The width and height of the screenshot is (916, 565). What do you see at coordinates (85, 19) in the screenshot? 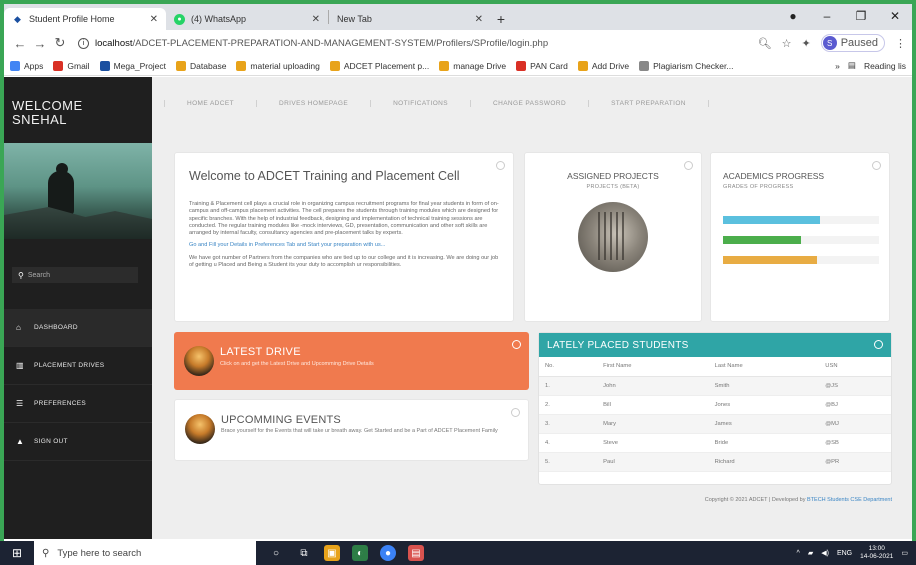
I see `tab-student-profile: ◆ Student Profile Home ✕` at bounding box center [85, 19].